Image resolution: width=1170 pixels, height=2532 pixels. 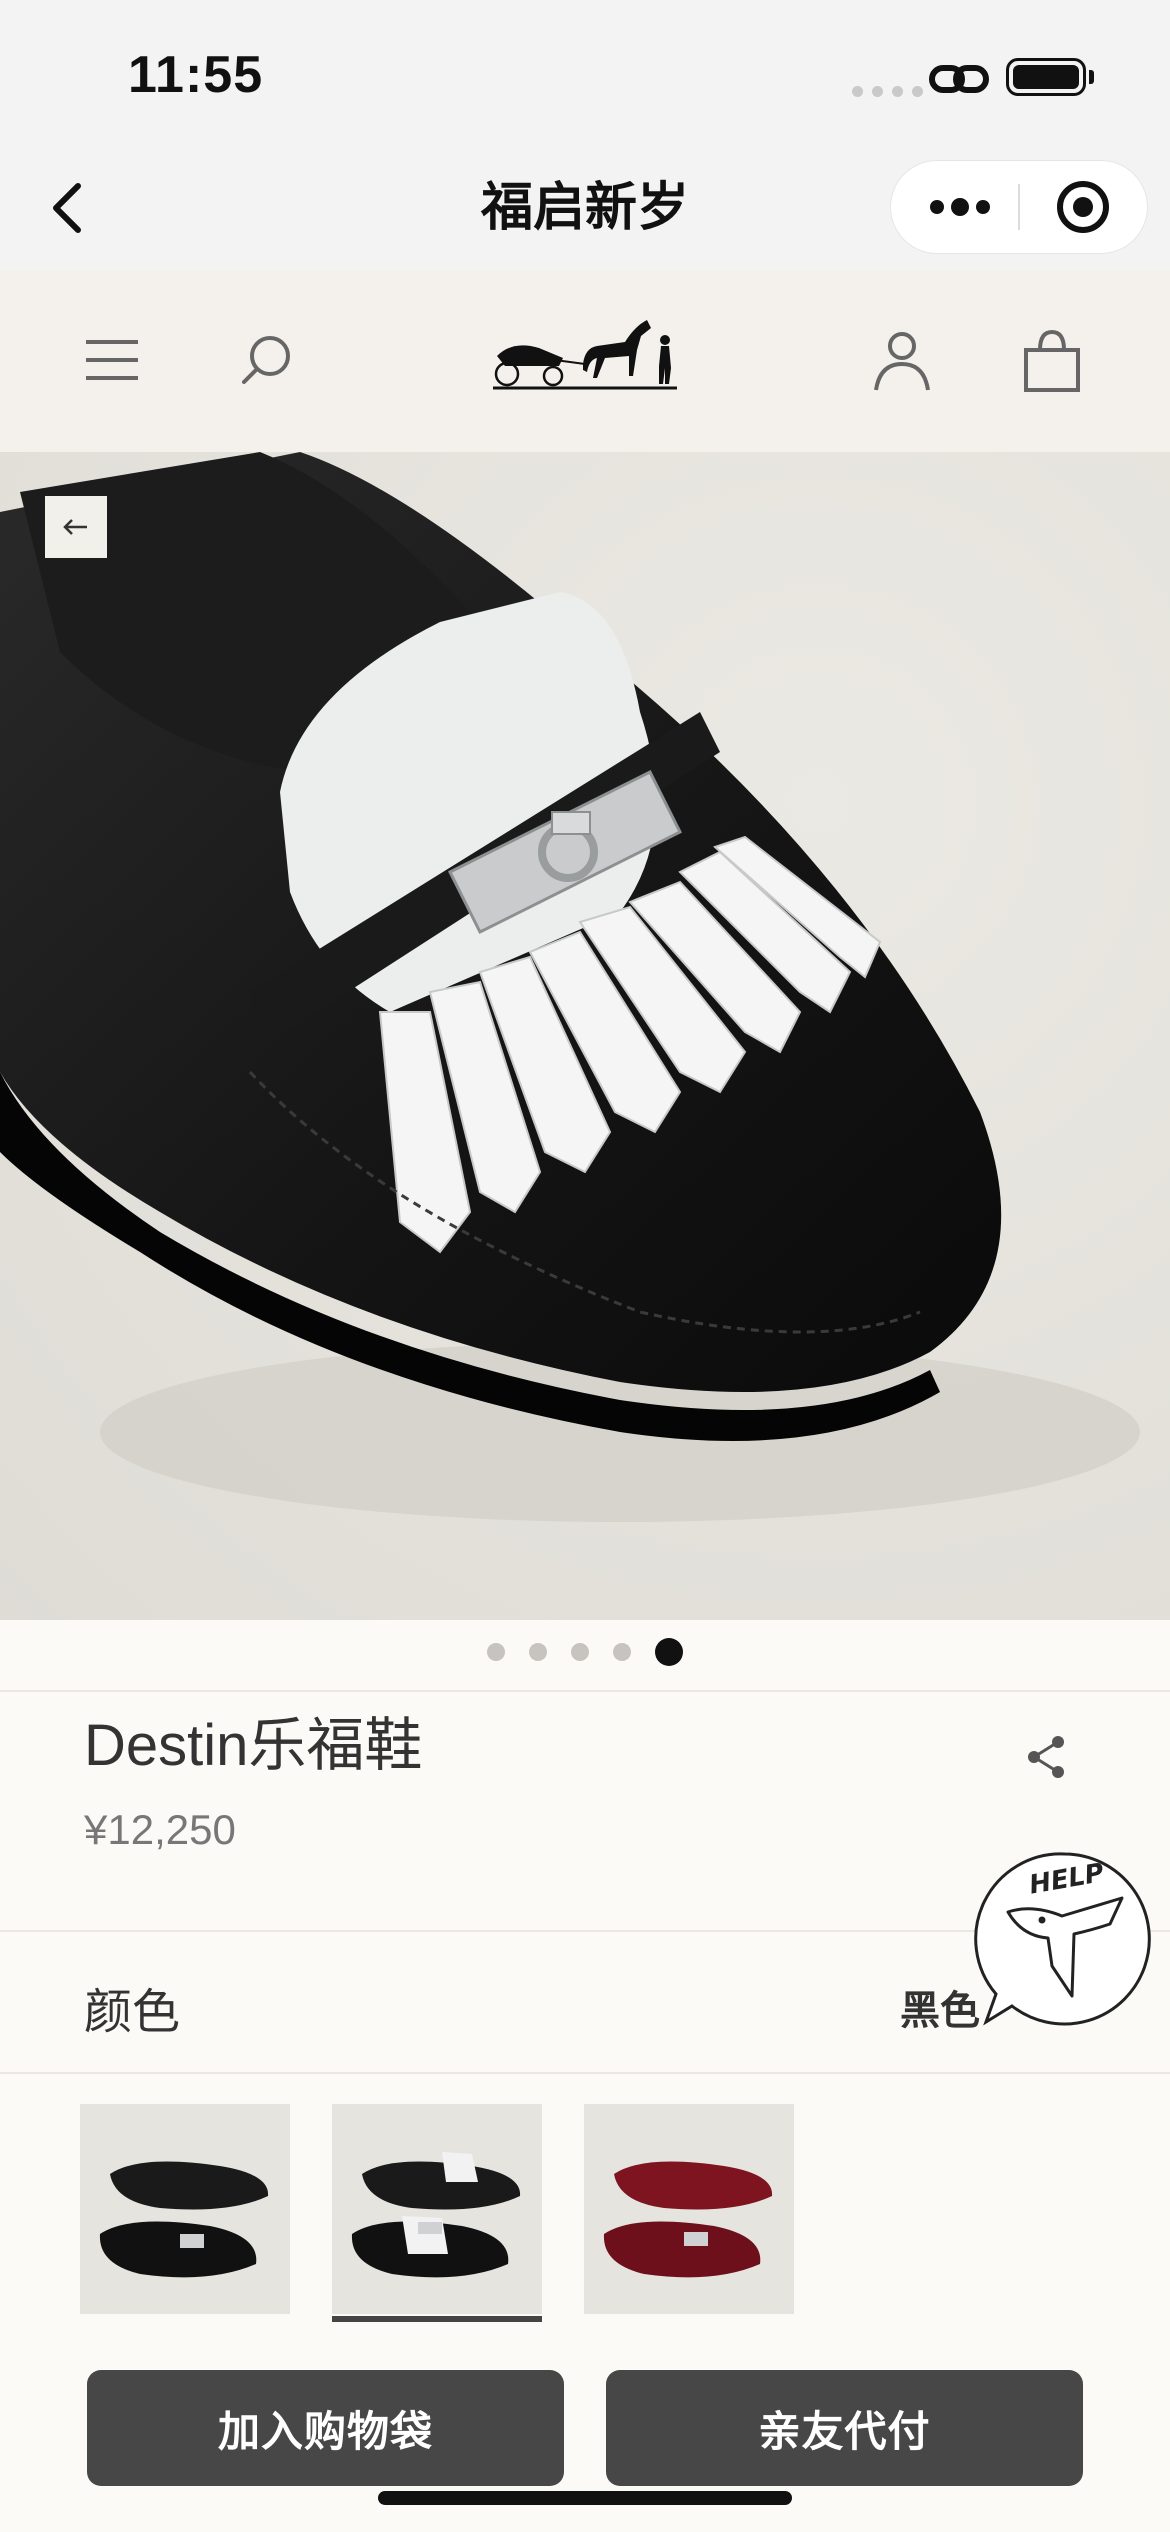 I want to click on black-loafer-thumb, so click(x=185, y=2209).